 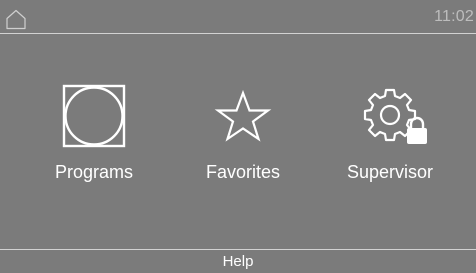 I want to click on programs-tile: Programs, so click(x=94, y=132).